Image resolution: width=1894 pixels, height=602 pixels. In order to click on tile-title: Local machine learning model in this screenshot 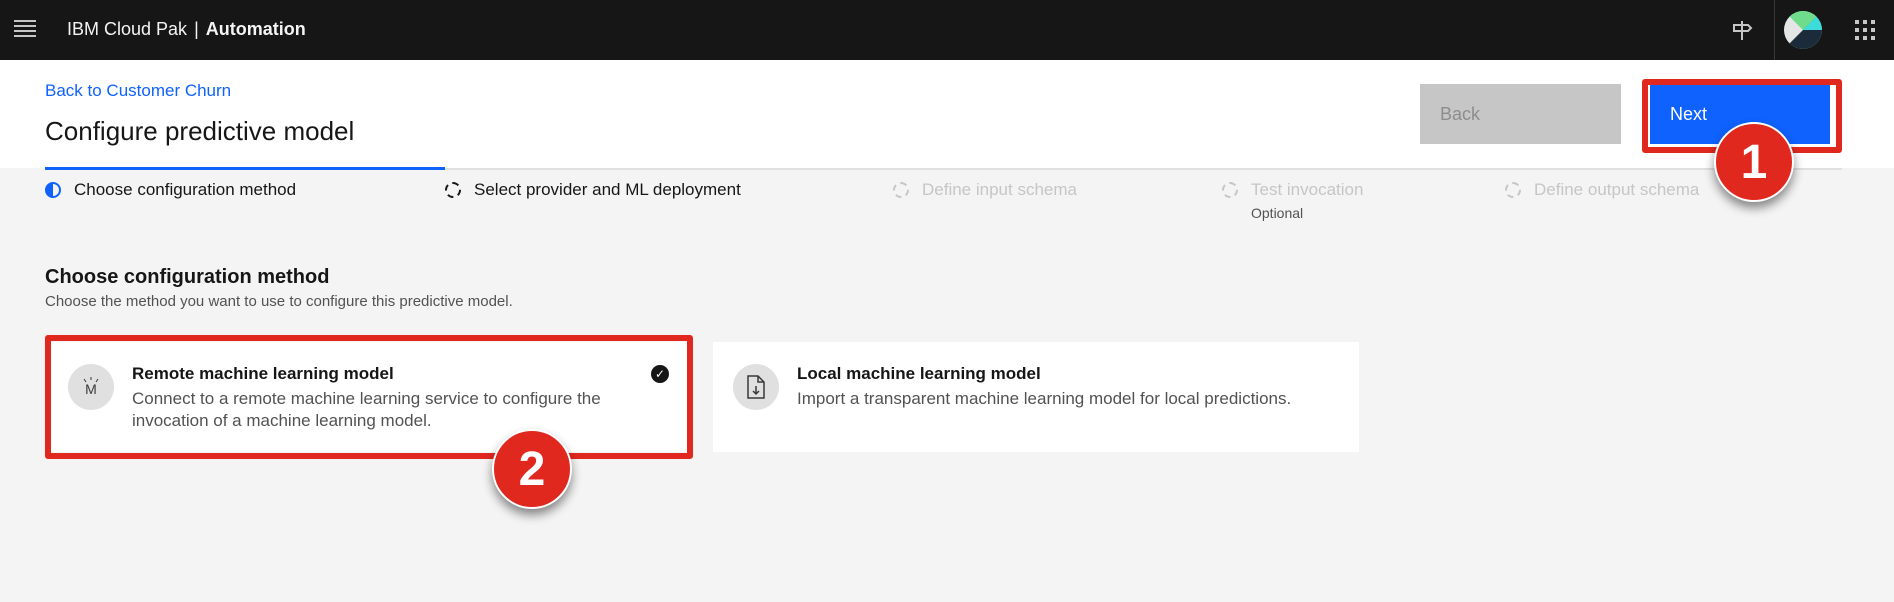, I will do `click(919, 373)`.